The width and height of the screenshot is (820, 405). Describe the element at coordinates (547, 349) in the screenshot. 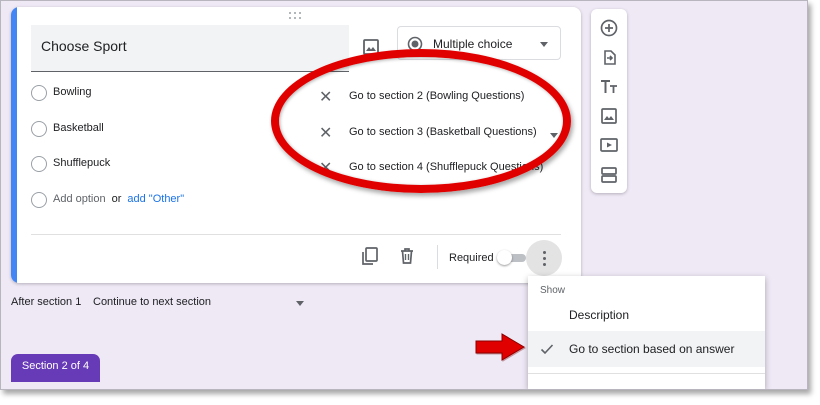

I see `check-icon` at that location.